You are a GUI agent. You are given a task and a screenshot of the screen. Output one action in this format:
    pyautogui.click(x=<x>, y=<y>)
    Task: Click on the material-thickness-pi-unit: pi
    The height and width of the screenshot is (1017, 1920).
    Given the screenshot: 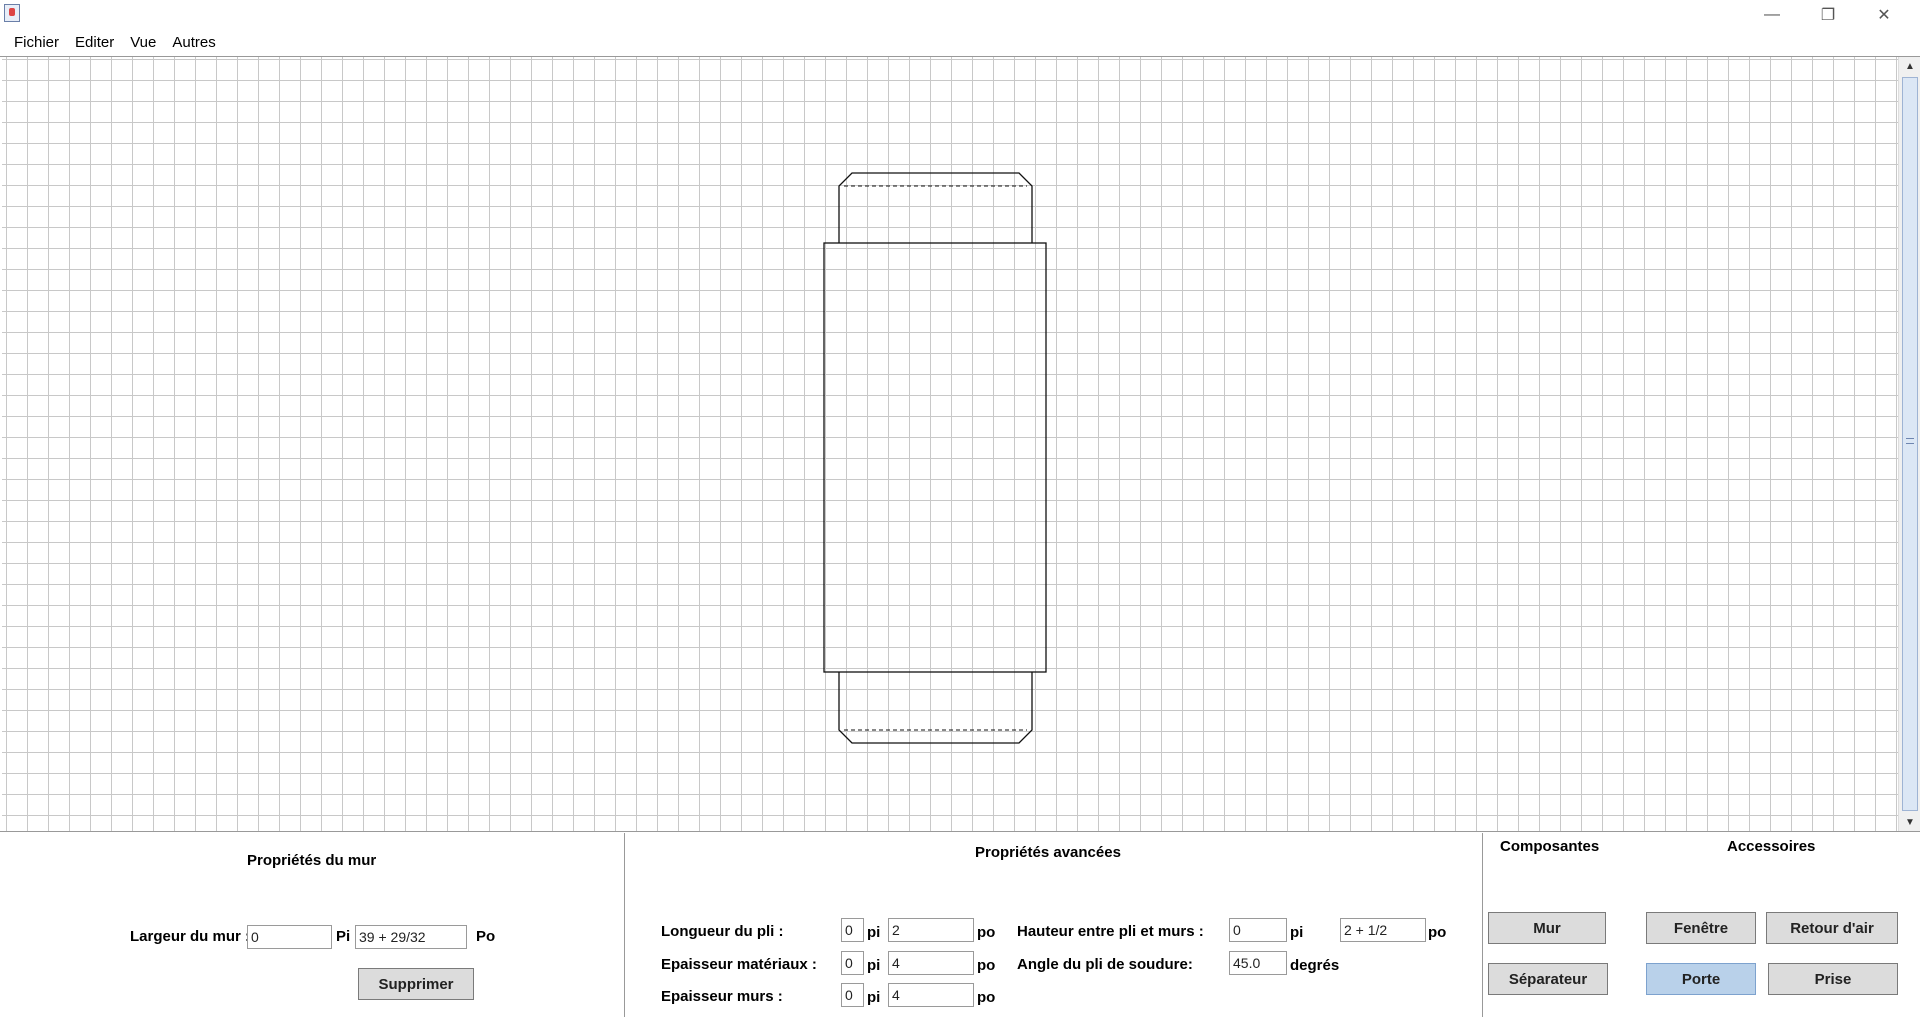 What is the action you would take?
    pyautogui.click(x=874, y=965)
    